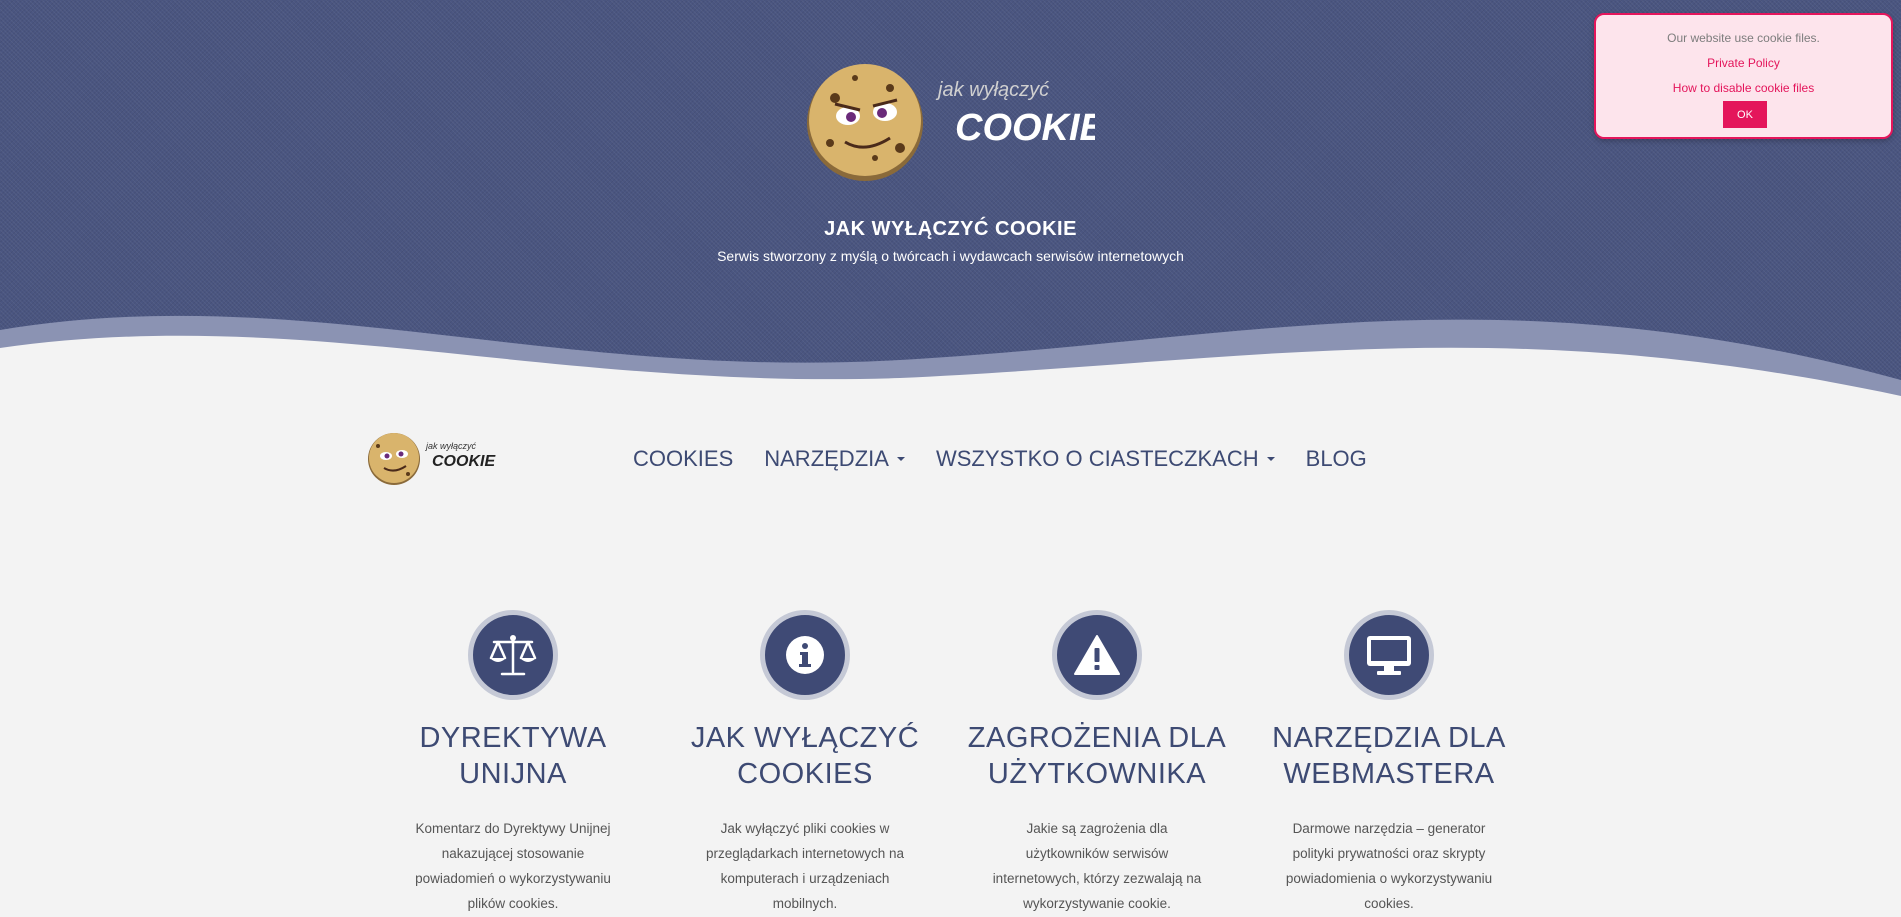 Image resolution: width=1901 pixels, height=917 pixels. I want to click on feature-title-line: ZAGROŻENIA DLA, so click(1097, 738).